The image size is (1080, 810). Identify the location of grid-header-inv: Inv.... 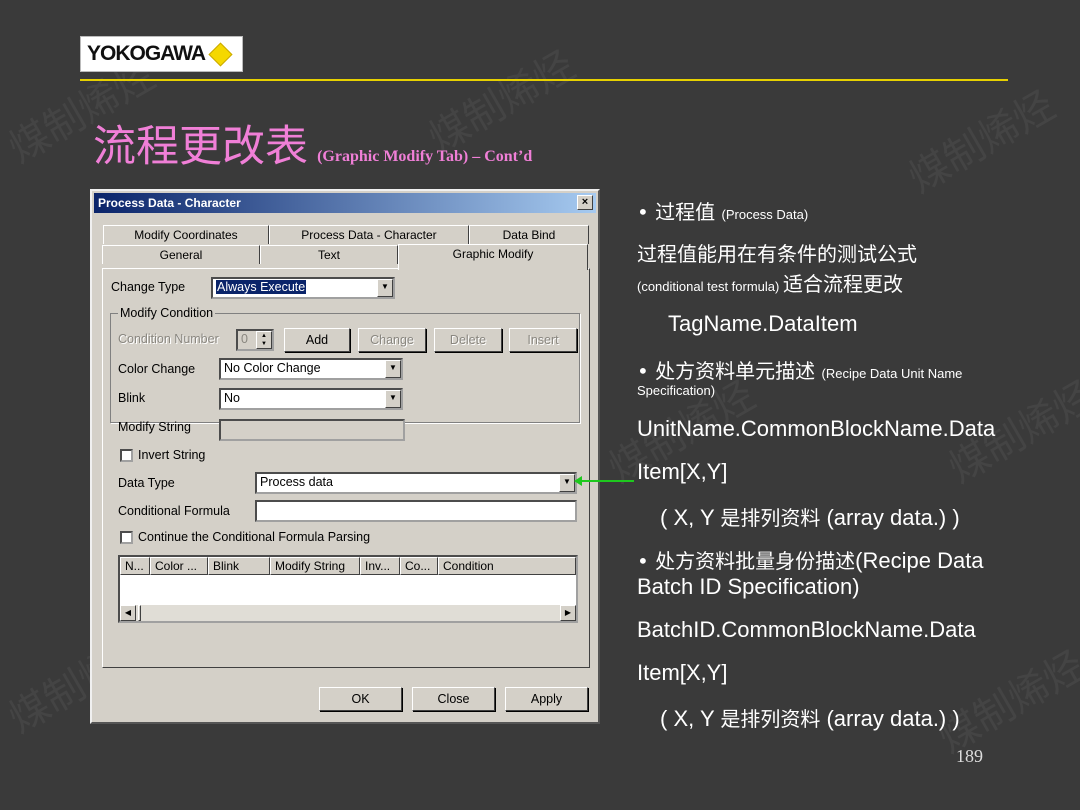
(380, 566).